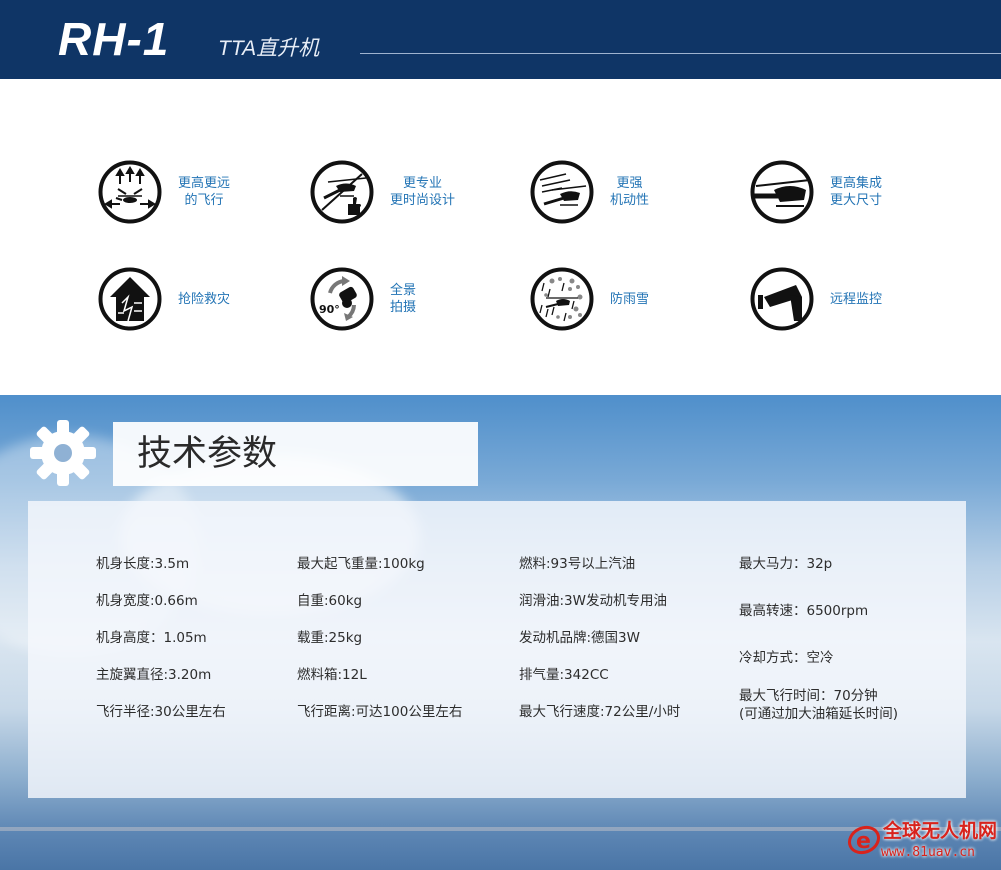 The image size is (1001, 870). What do you see at coordinates (577, 564) in the screenshot?
I see `spec-item: 燃料:93号以上汽油` at bounding box center [577, 564].